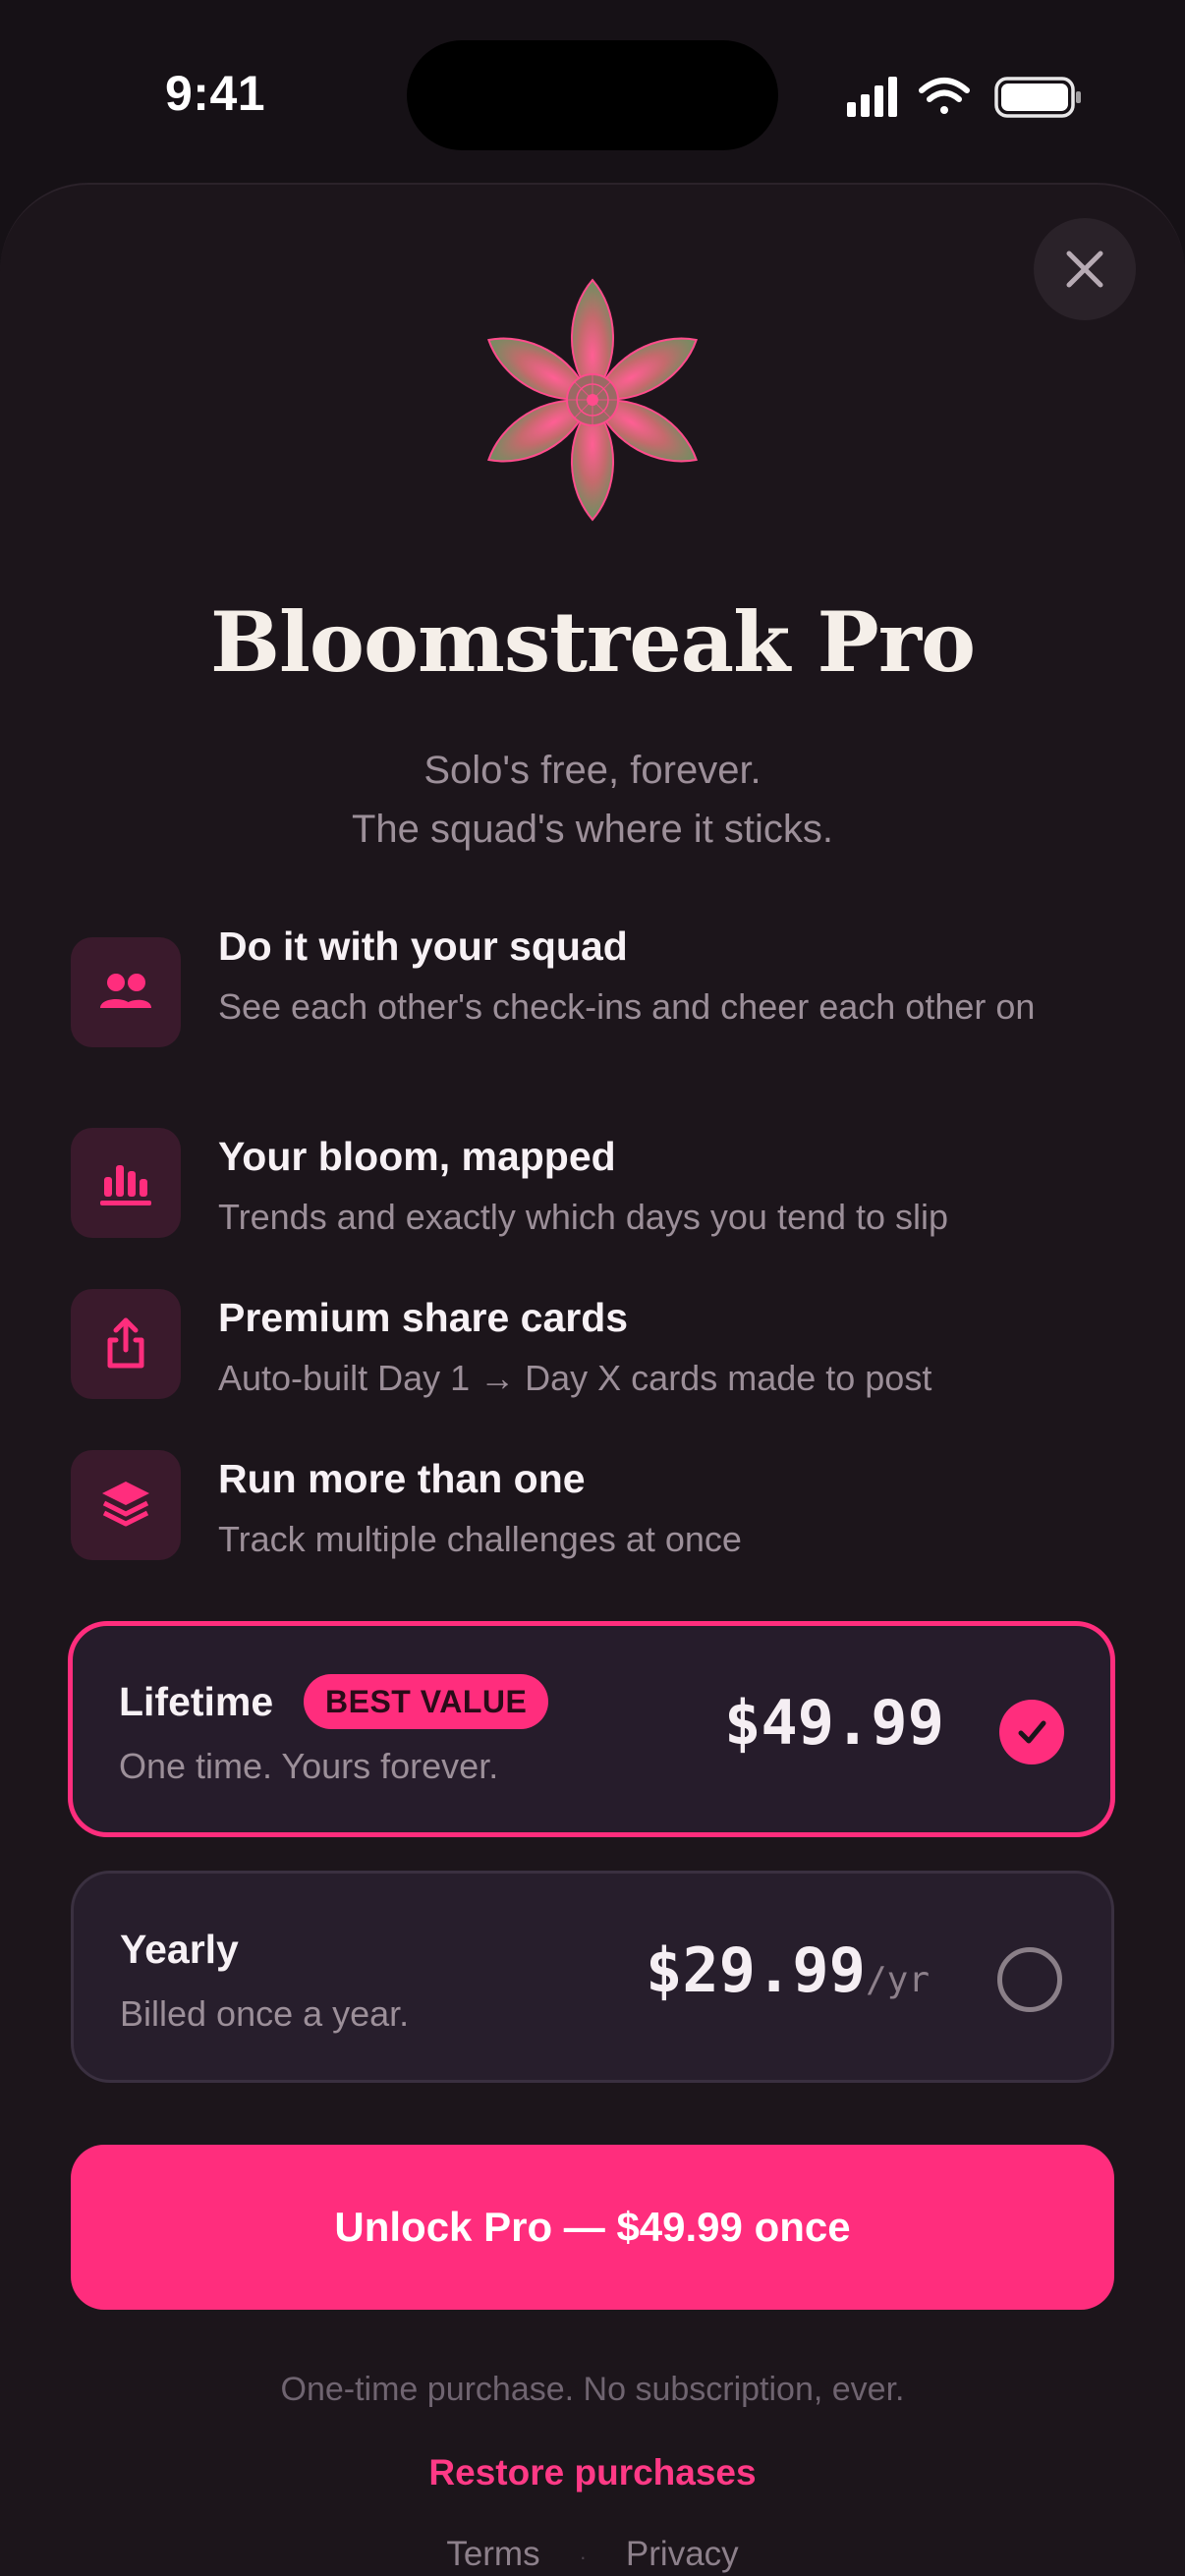 The width and height of the screenshot is (1185, 2576). I want to click on subtitle-line-2: The squad's where it sticks., so click(592, 829).